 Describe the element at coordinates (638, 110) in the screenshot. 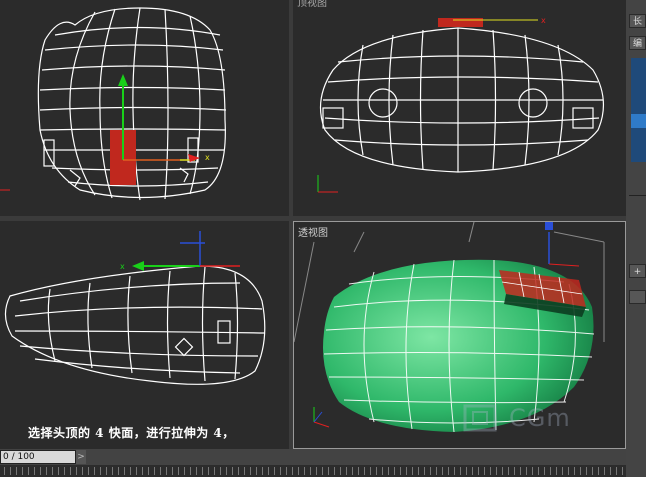

I see `modifier-stack-list` at that location.